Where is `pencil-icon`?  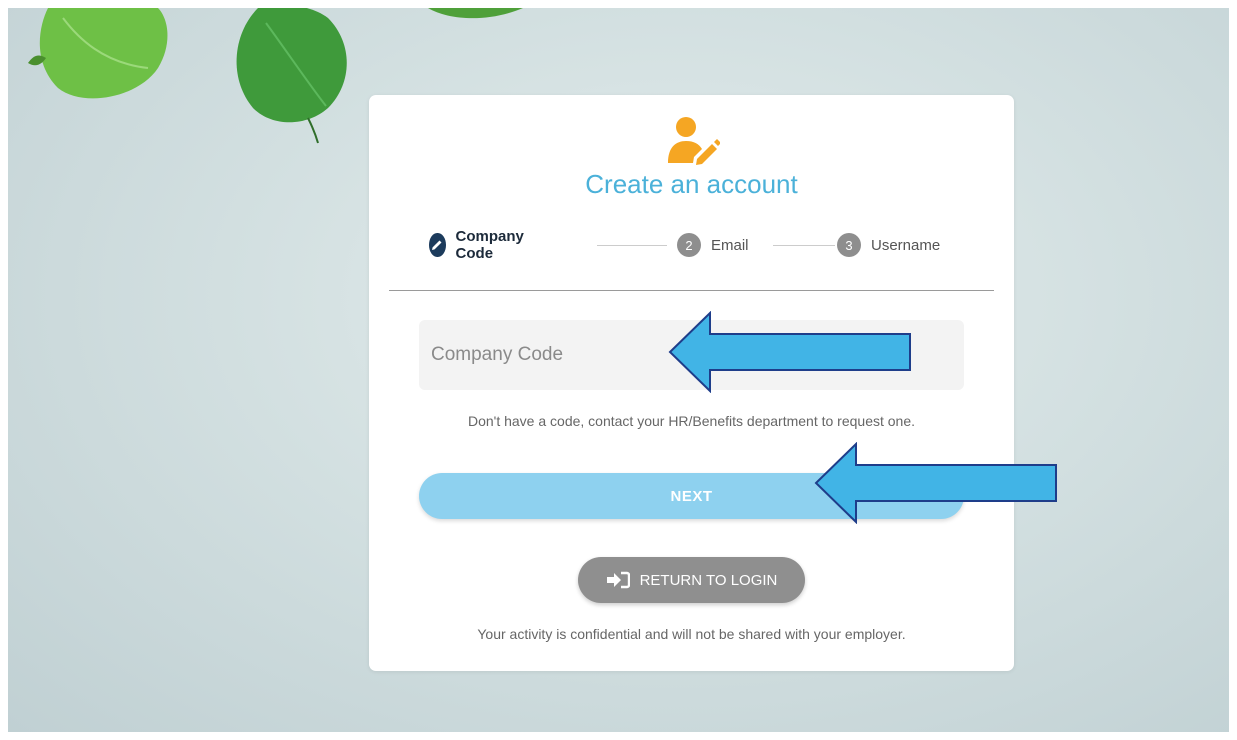 pencil-icon is located at coordinates (437, 245).